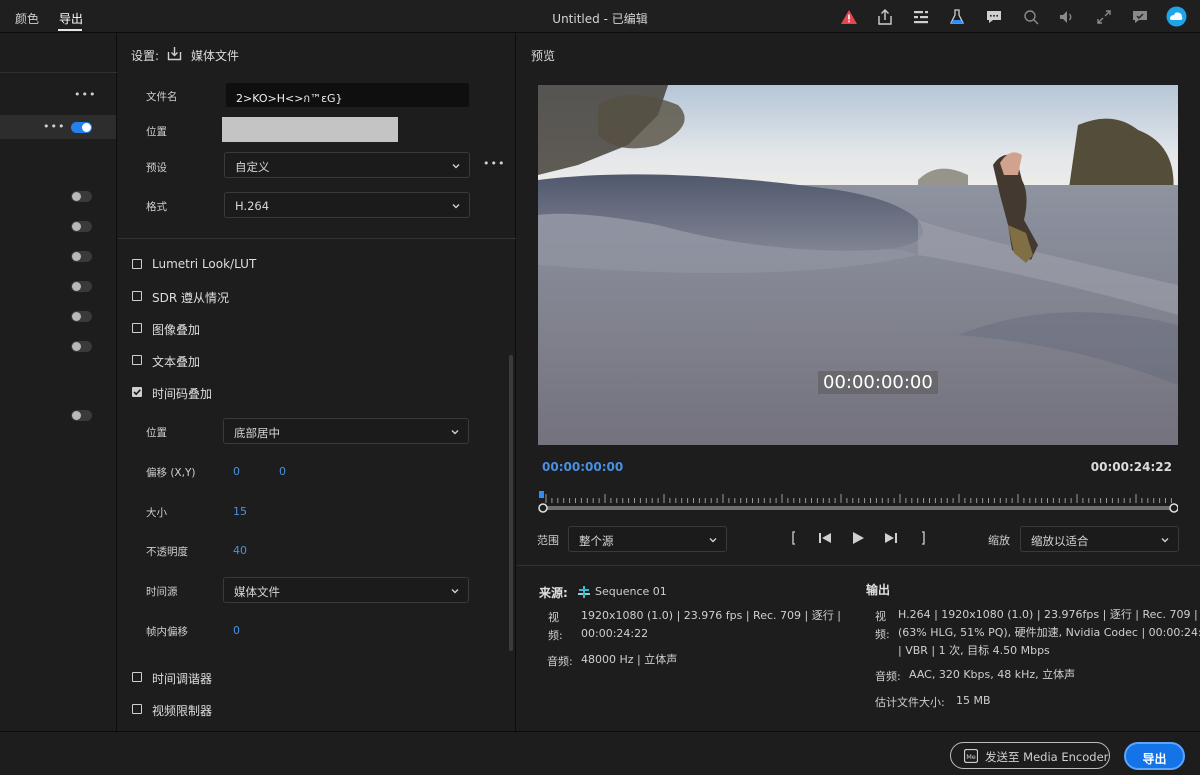 The width and height of the screenshot is (1200, 775). I want to click on left-selected-row: •••, so click(58, 127).